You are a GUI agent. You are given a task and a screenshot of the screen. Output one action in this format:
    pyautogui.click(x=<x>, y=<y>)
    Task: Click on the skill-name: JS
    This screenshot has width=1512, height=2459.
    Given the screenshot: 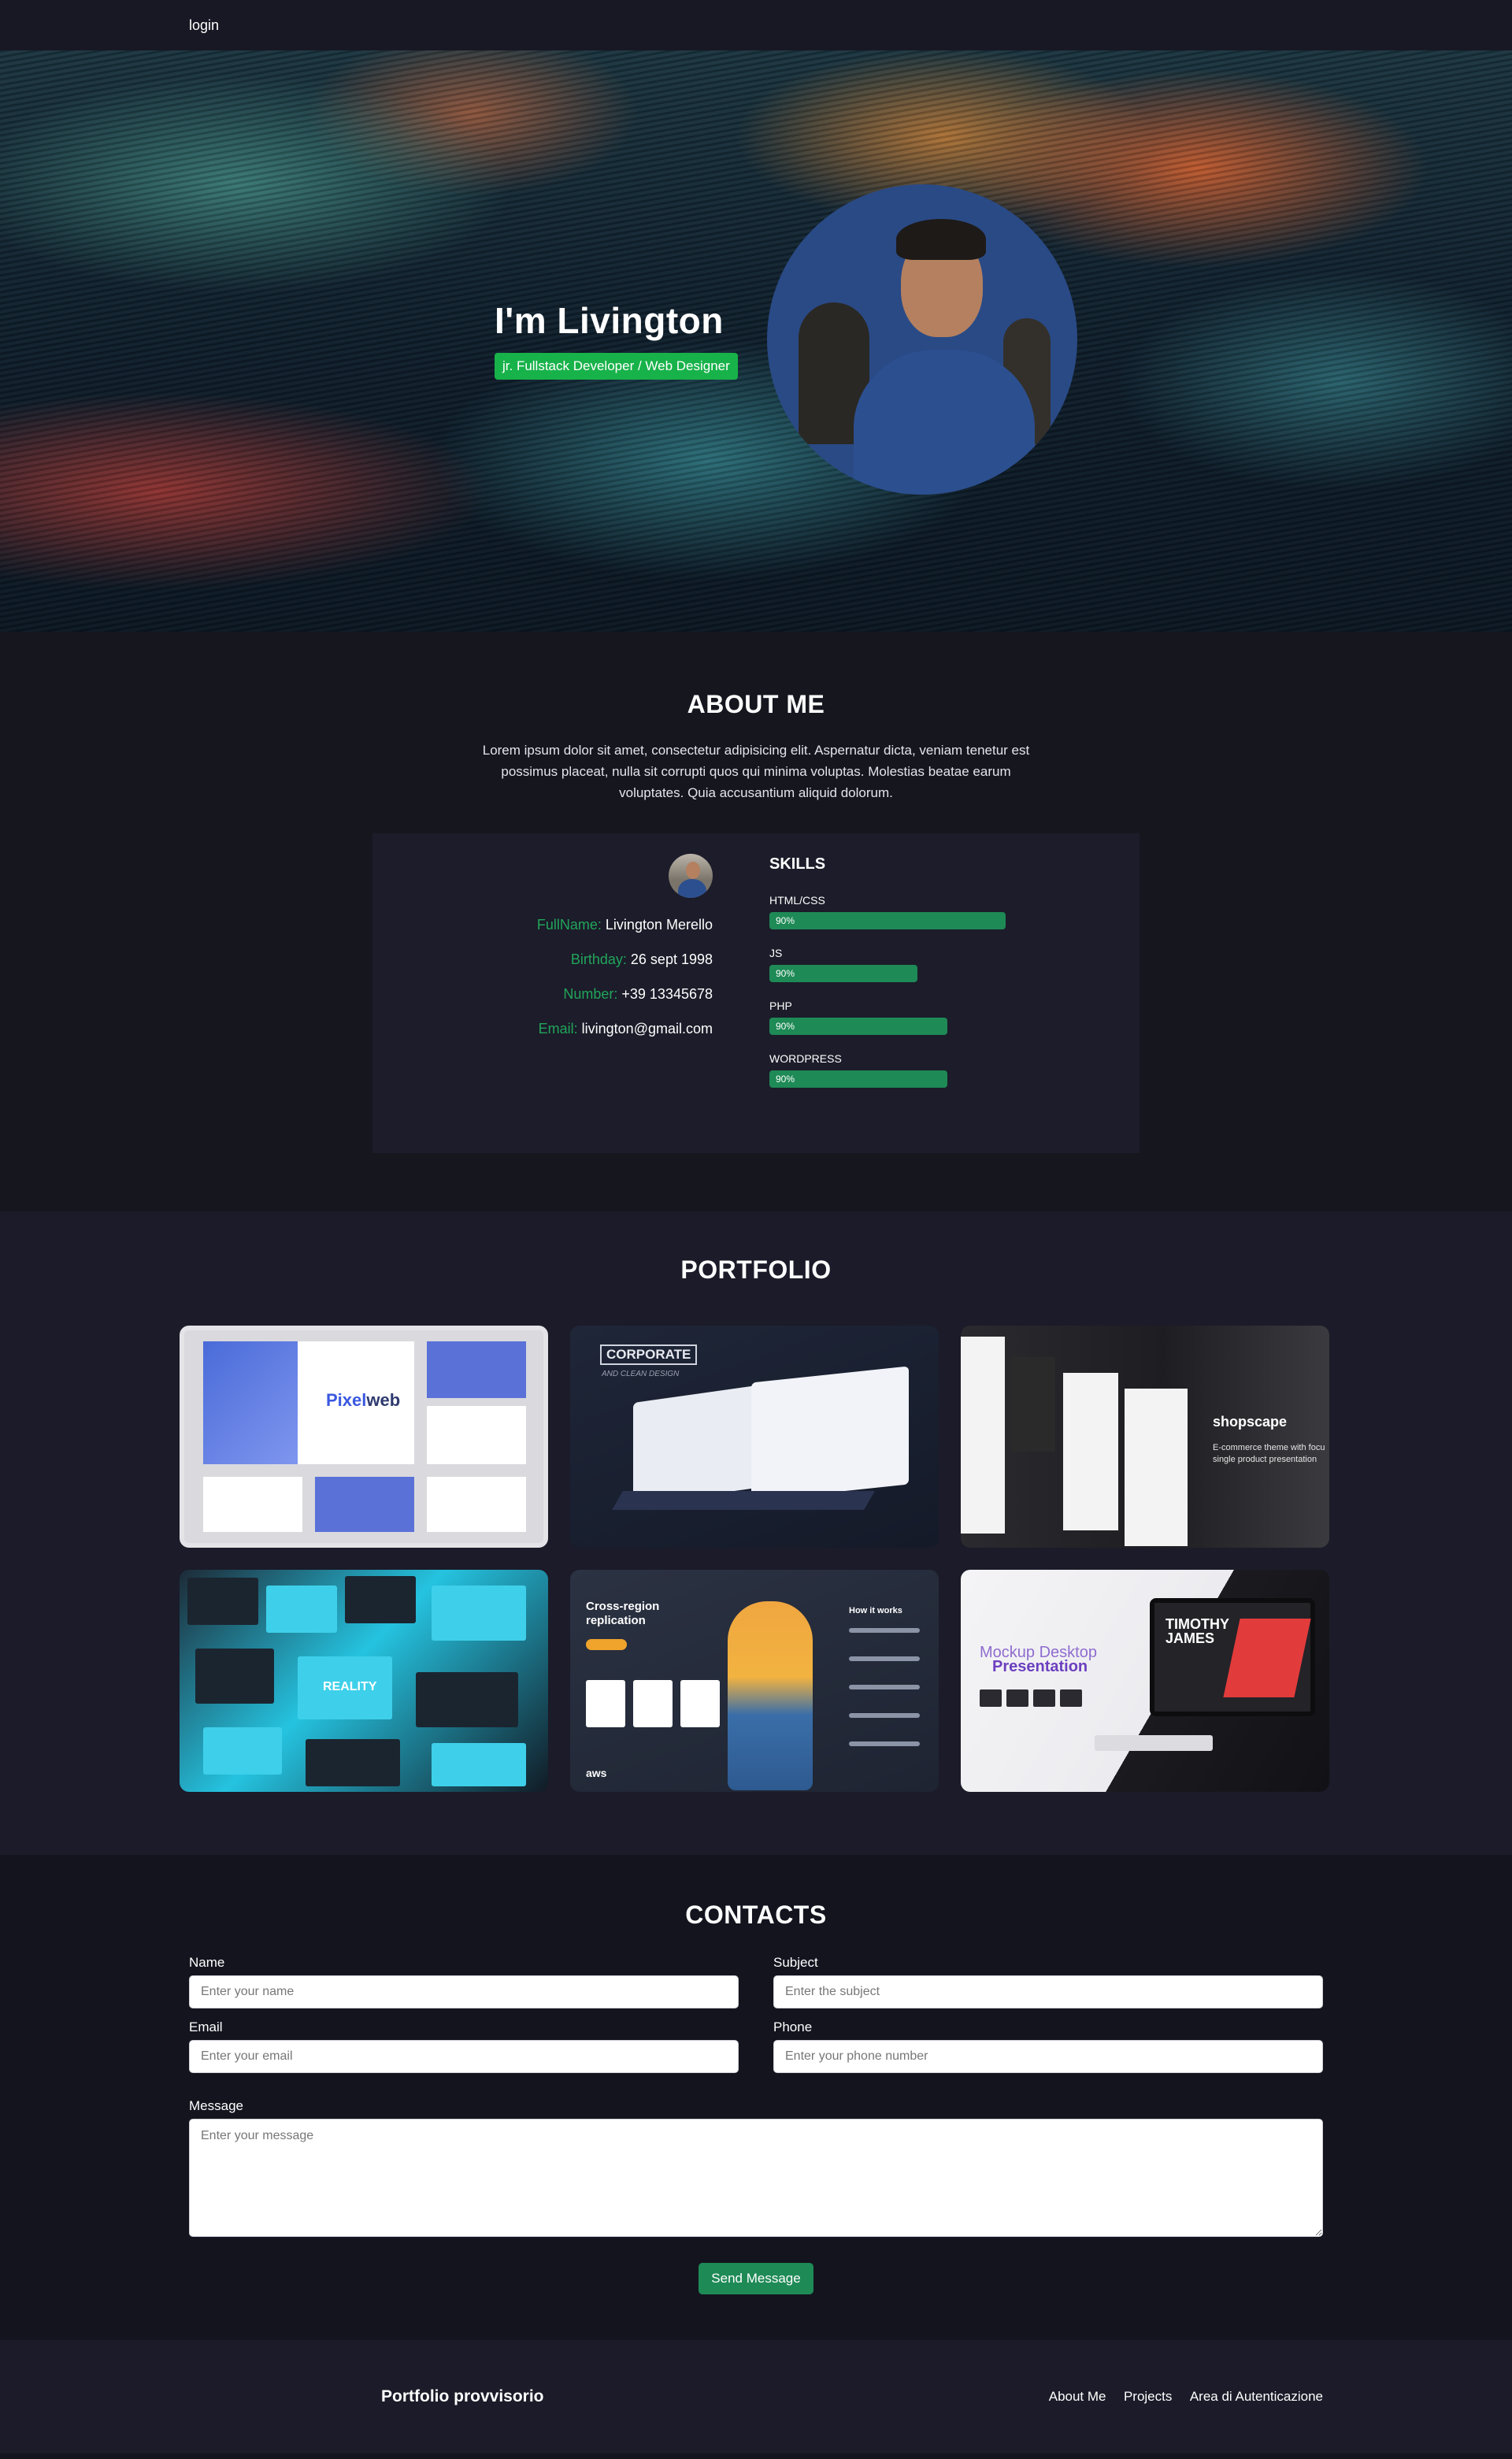 What is the action you would take?
    pyautogui.click(x=776, y=953)
    